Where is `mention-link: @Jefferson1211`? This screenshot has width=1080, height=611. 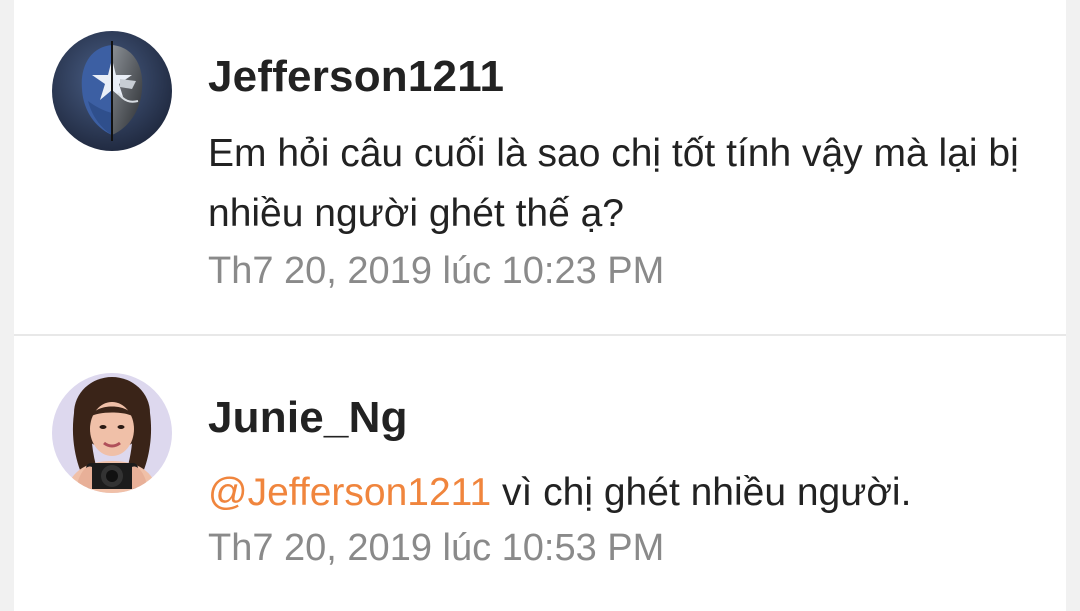
mention-link: @Jefferson1211 is located at coordinates (349, 492).